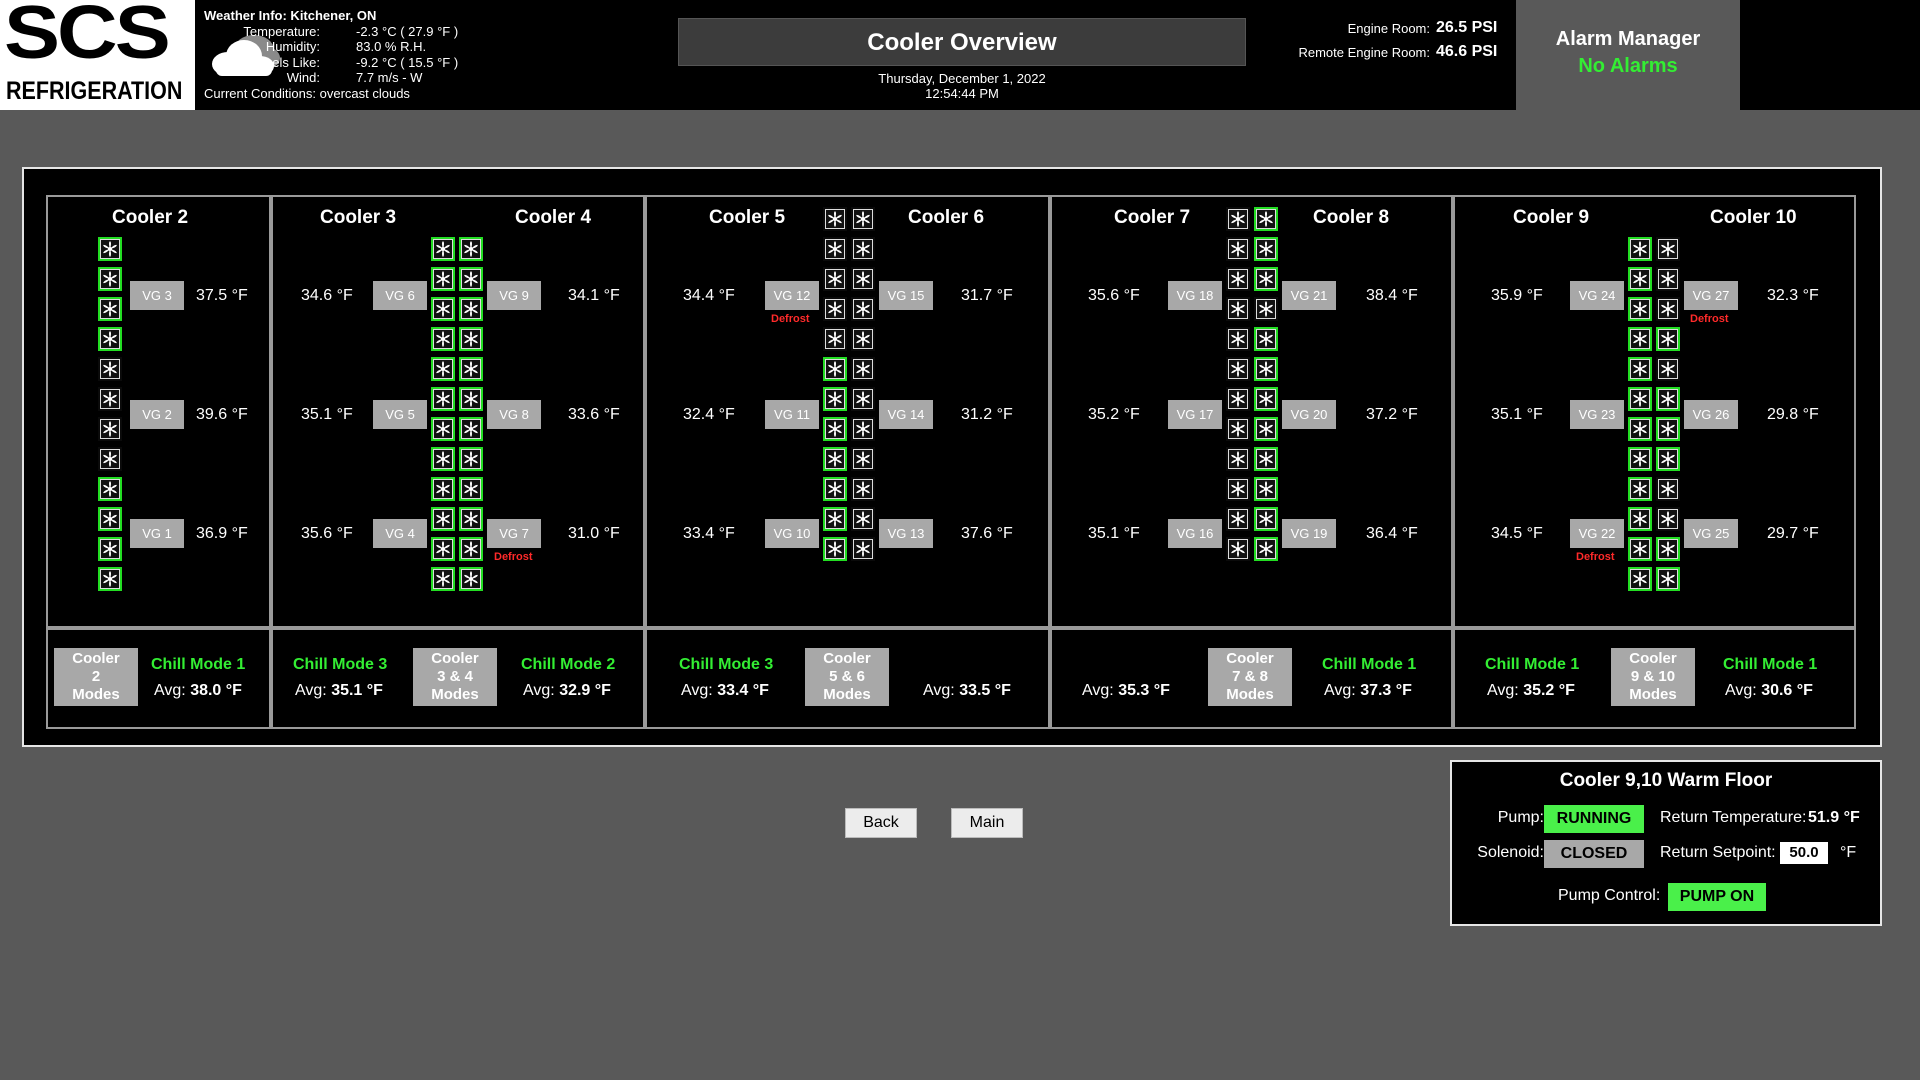 This screenshot has height=1080, width=1920. What do you see at coordinates (157, 295) in the screenshot?
I see `vg-button: VG 3` at bounding box center [157, 295].